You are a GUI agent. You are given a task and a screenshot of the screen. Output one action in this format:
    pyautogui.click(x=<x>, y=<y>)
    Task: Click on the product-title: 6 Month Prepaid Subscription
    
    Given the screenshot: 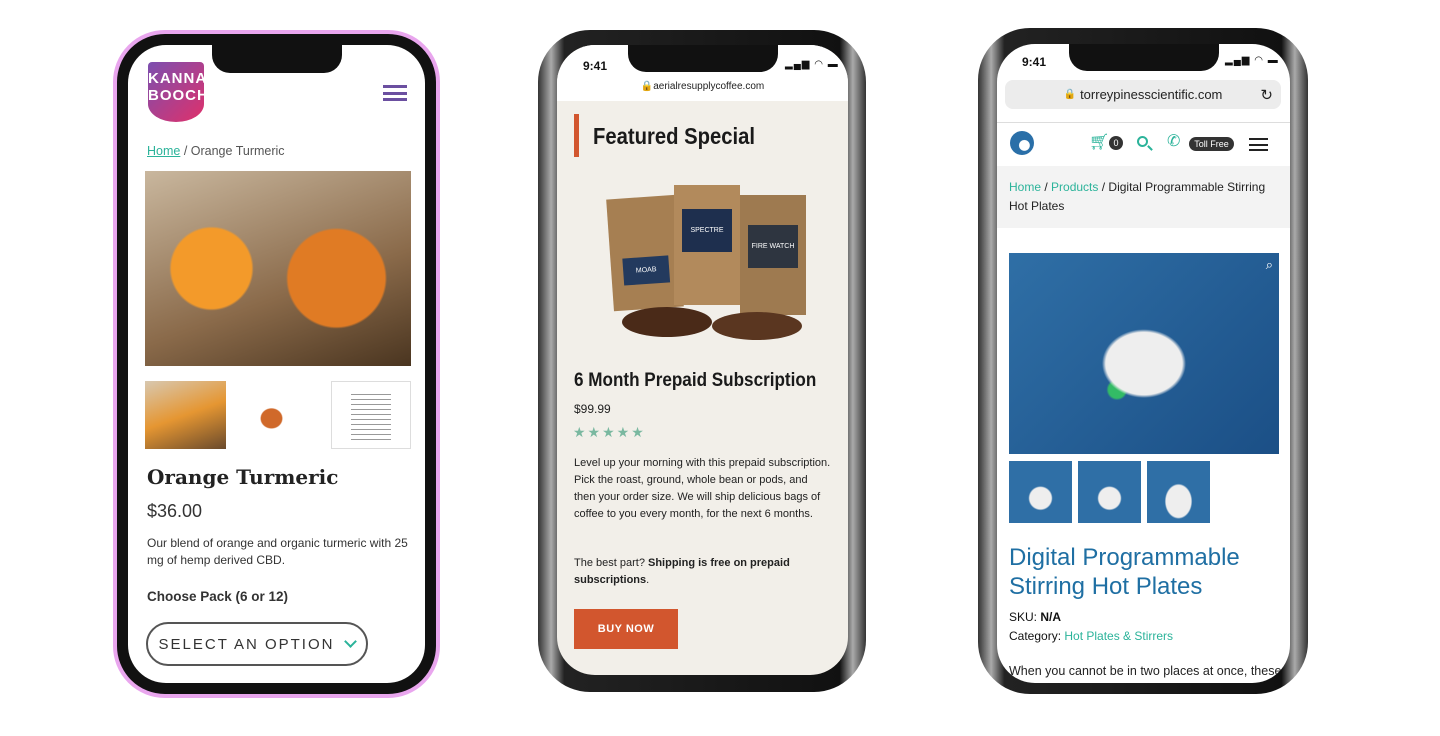 What is the action you would take?
    pyautogui.click(x=695, y=380)
    